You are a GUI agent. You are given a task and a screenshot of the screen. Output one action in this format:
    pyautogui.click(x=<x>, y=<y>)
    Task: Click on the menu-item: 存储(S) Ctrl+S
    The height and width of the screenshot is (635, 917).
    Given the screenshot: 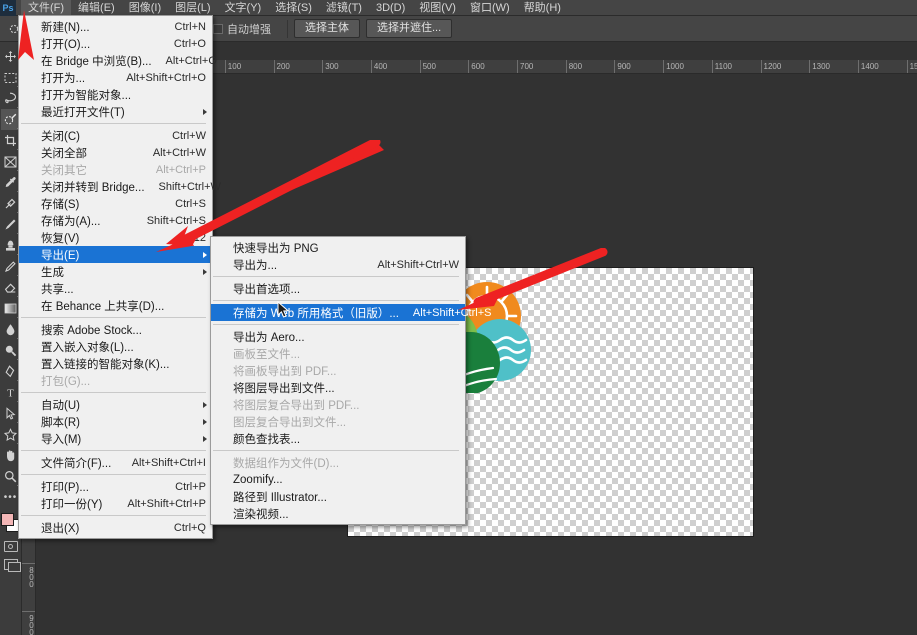 What is the action you would take?
    pyautogui.click(x=115, y=203)
    